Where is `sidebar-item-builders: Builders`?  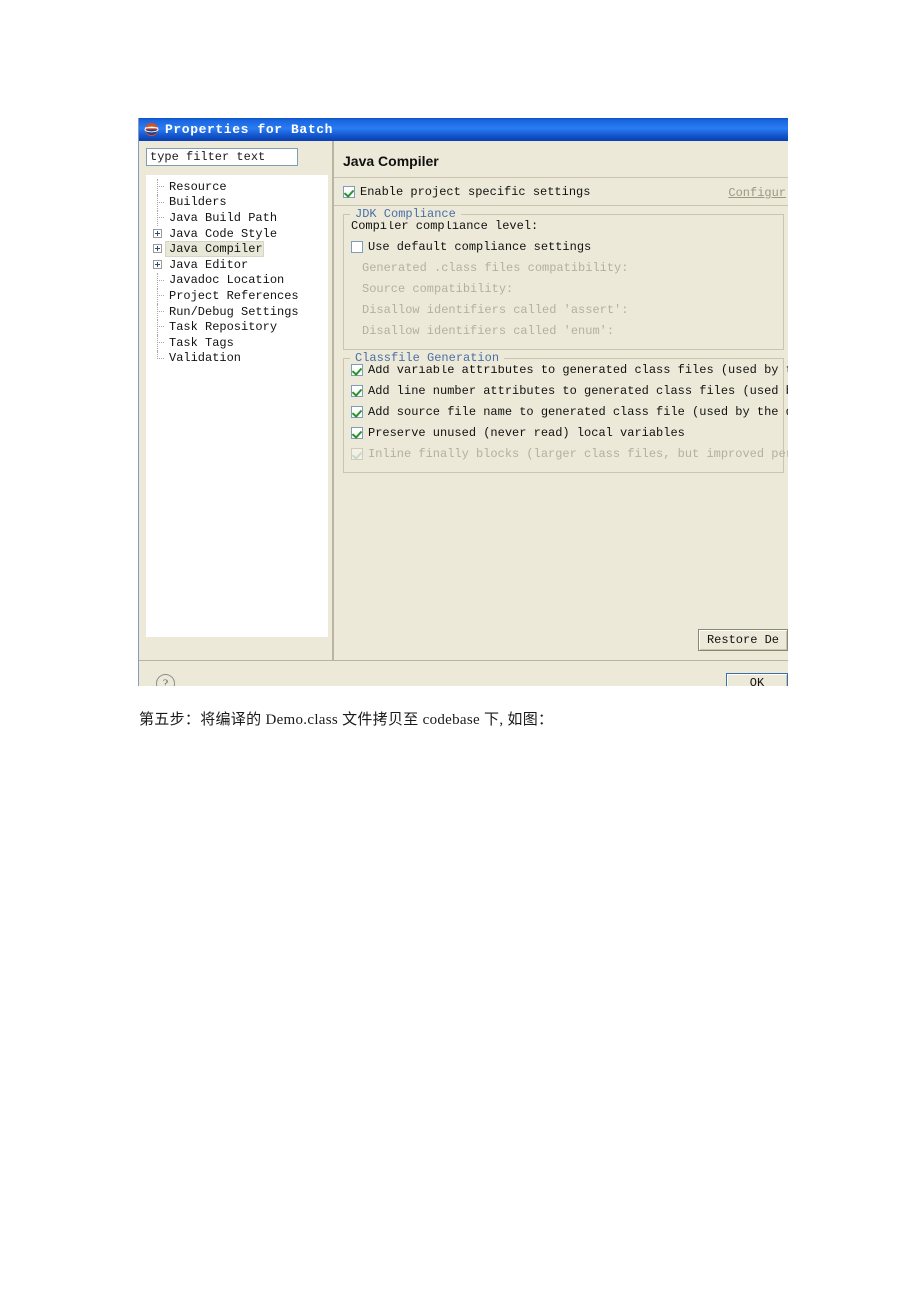 sidebar-item-builders: Builders is located at coordinates (237, 202).